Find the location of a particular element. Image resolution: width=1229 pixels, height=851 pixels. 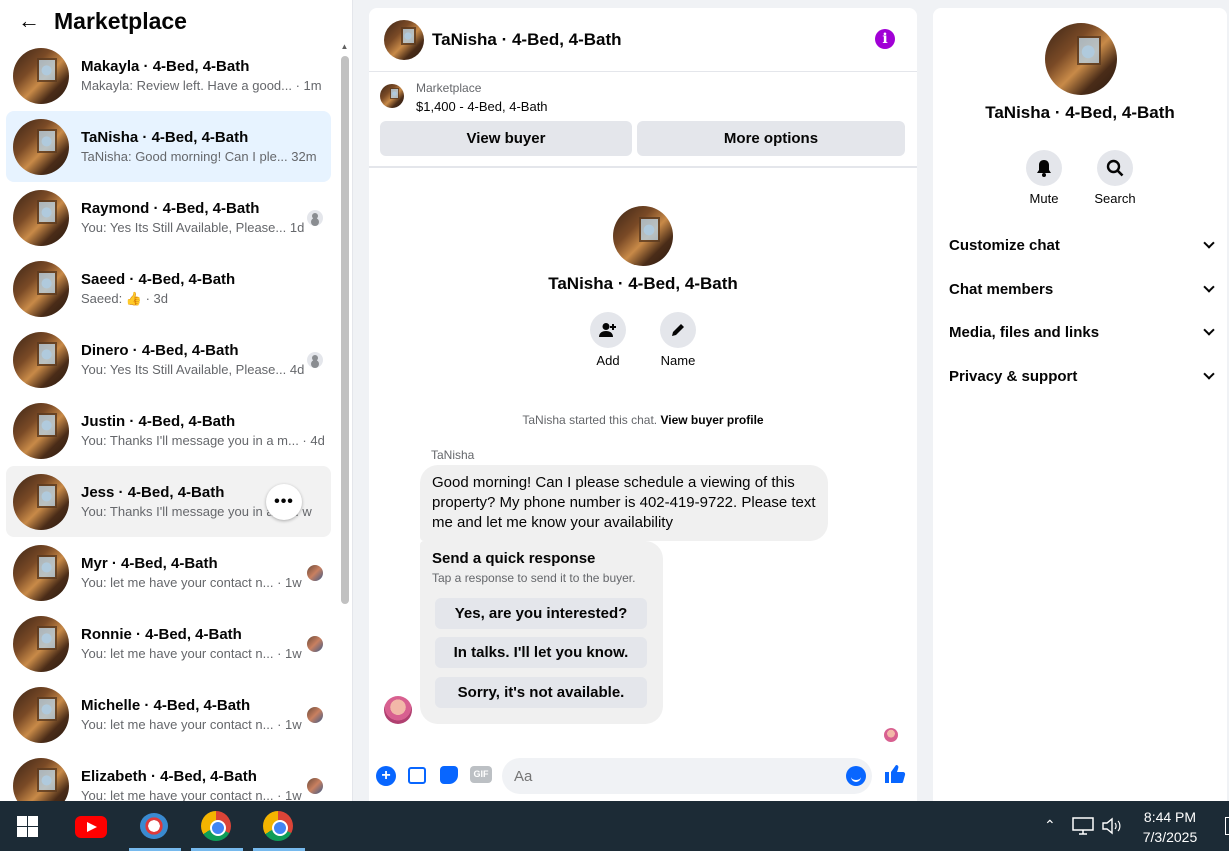

emoji-icon is located at coordinates (856, 776).